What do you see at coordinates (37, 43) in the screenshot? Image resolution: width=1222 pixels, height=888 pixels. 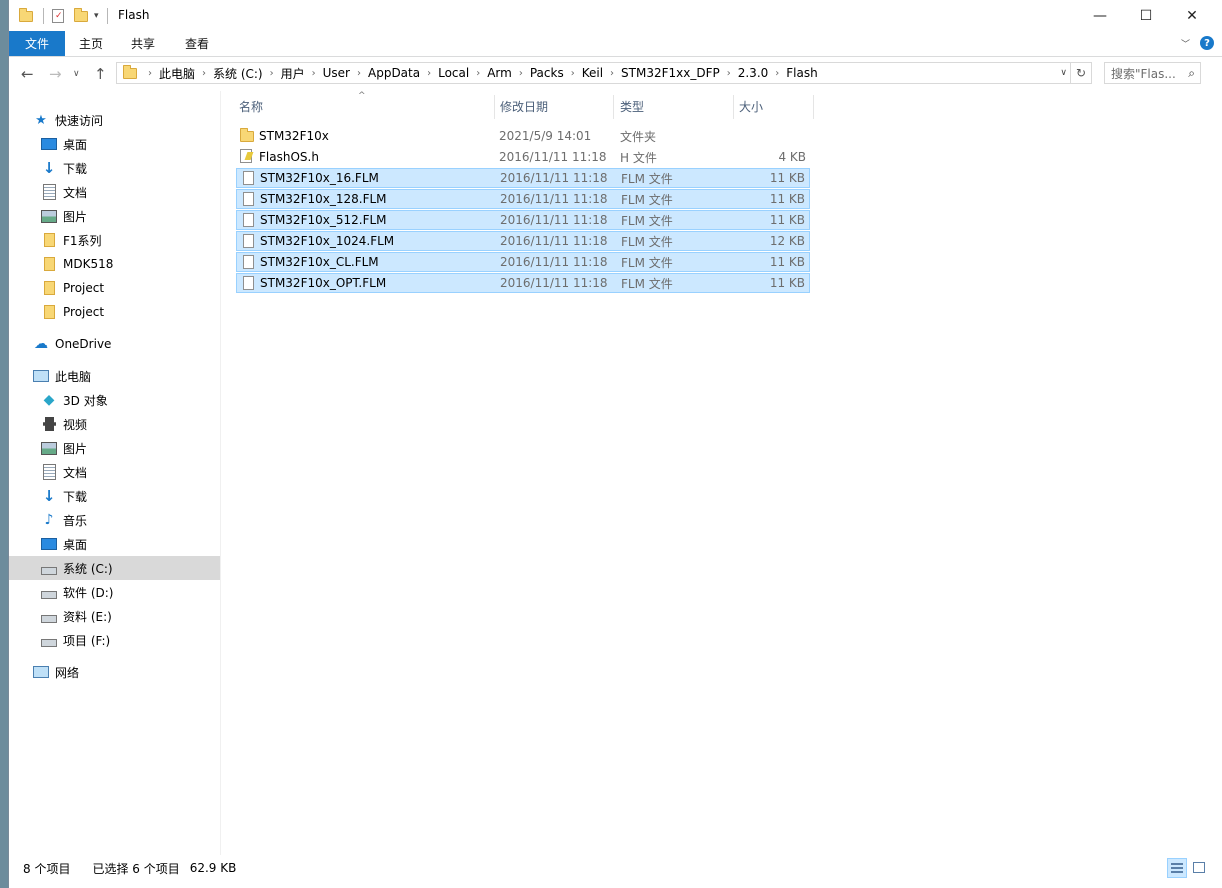 I see `tab-file: 文件` at bounding box center [37, 43].